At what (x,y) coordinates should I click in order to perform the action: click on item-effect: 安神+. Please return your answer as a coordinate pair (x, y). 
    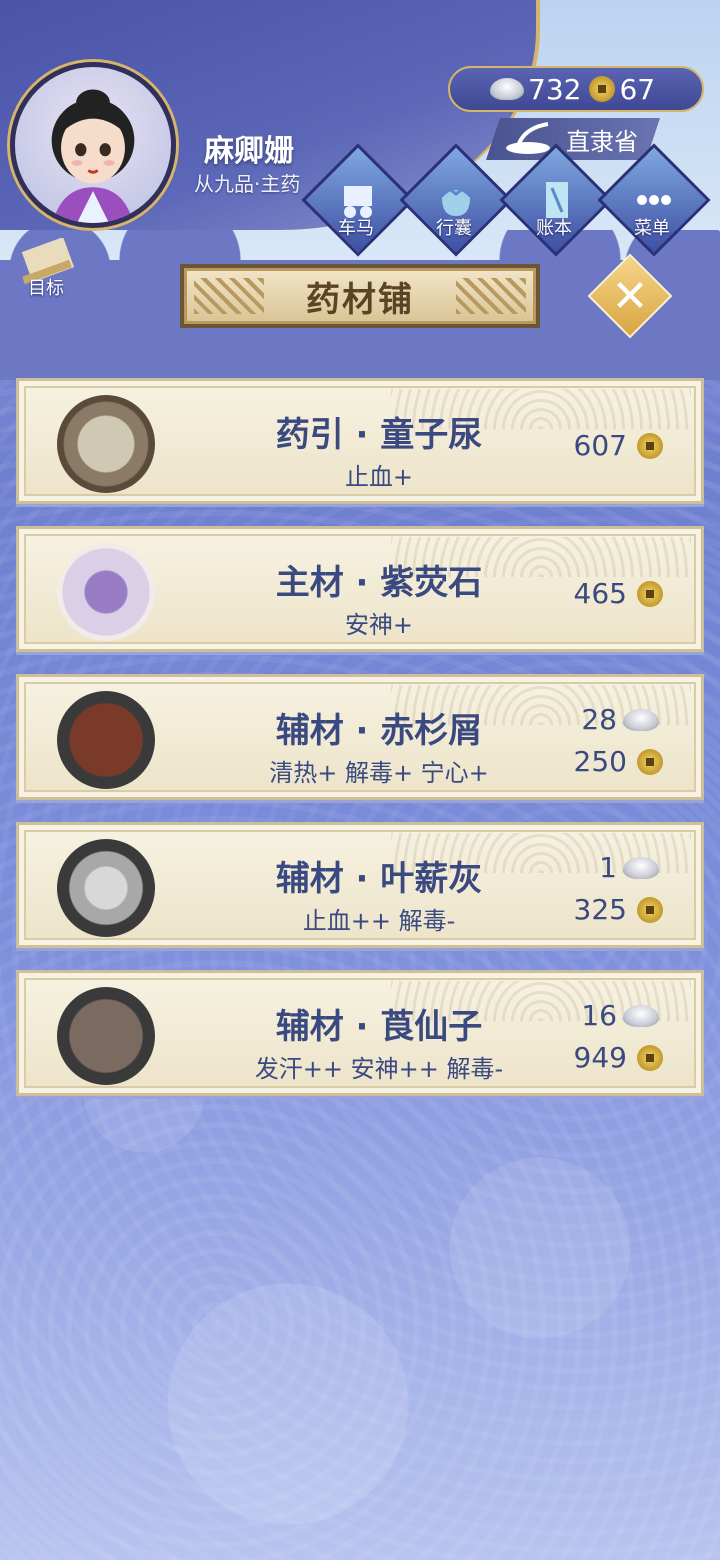
    Looking at the image, I should click on (379, 625).